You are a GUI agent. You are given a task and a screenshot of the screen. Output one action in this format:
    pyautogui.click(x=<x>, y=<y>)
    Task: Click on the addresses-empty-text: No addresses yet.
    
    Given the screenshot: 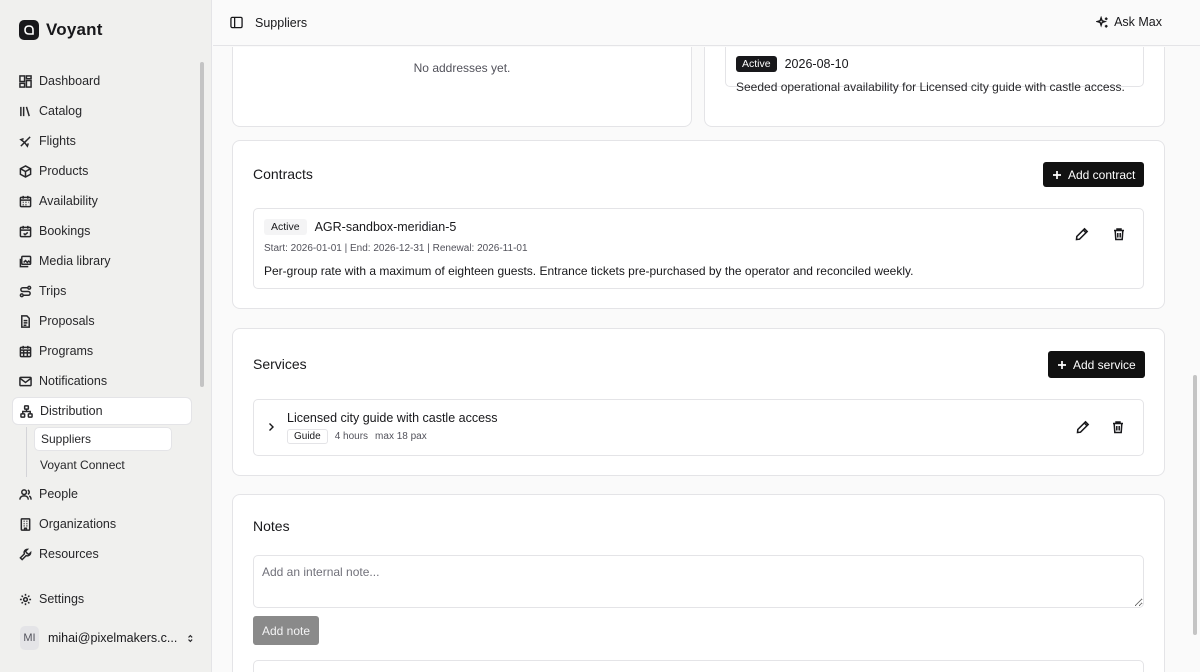 What is the action you would take?
    pyautogui.click(x=462, y=68)
    